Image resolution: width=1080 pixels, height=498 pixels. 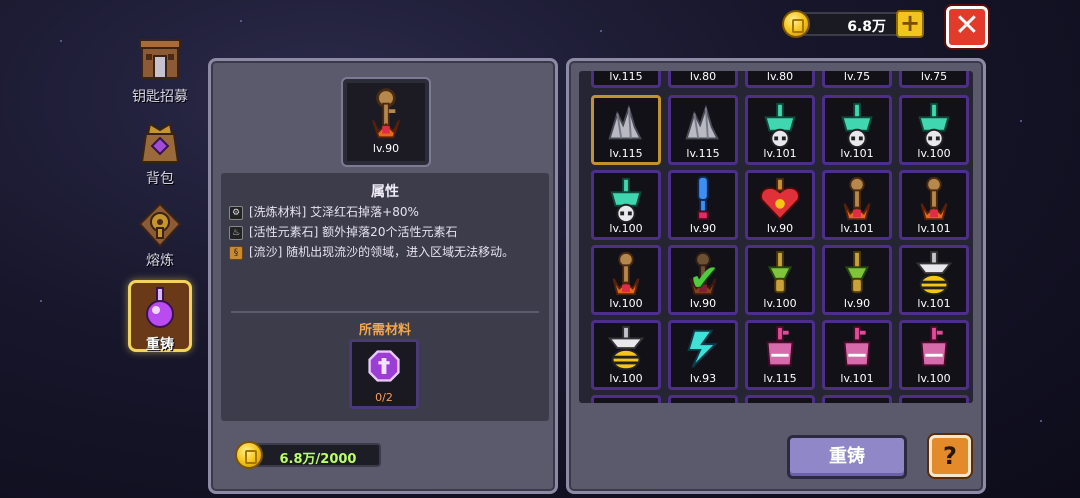 I want to click on tower-icon, so click(x=160, y=59).